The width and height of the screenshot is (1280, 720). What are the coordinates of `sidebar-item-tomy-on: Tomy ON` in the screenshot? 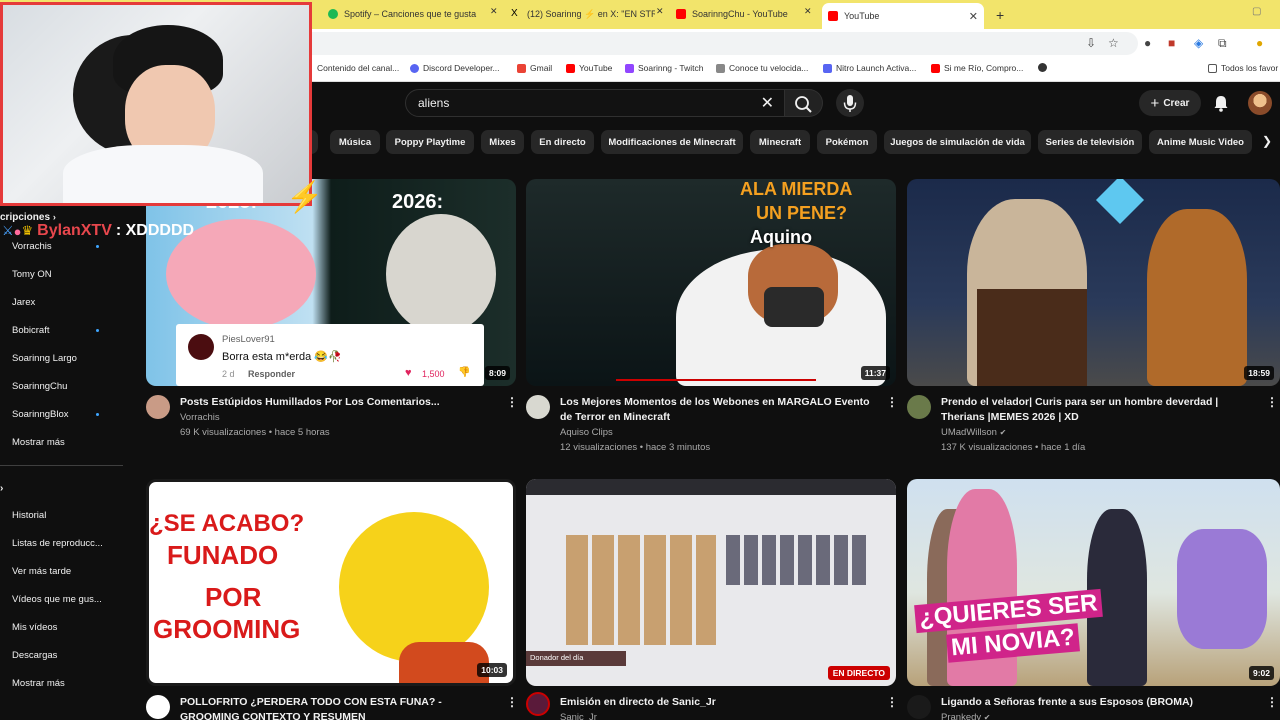 It's located at (32, 274).